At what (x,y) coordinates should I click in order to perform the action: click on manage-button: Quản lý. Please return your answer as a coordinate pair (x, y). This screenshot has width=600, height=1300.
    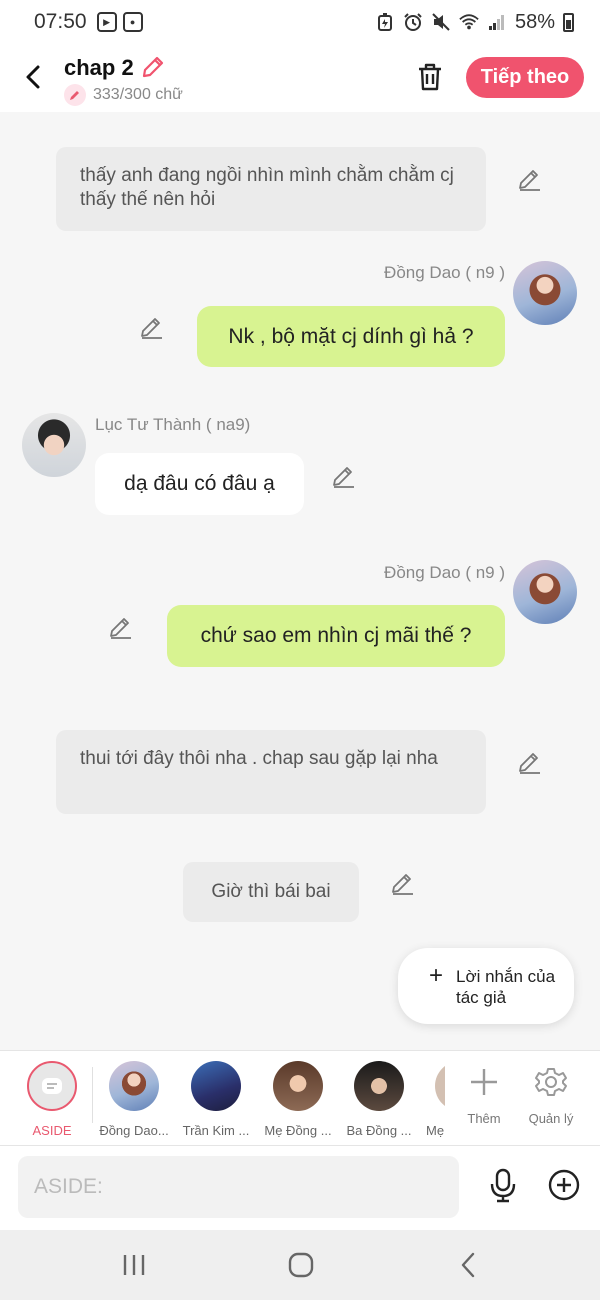
    Looking at the image, I should click on (551, 1095).